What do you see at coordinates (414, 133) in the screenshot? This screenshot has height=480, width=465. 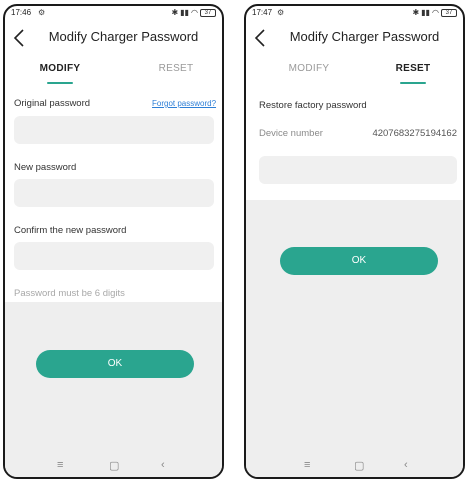 I see `device-number-value: 4207683275194162` at bounding box center [414, 133].